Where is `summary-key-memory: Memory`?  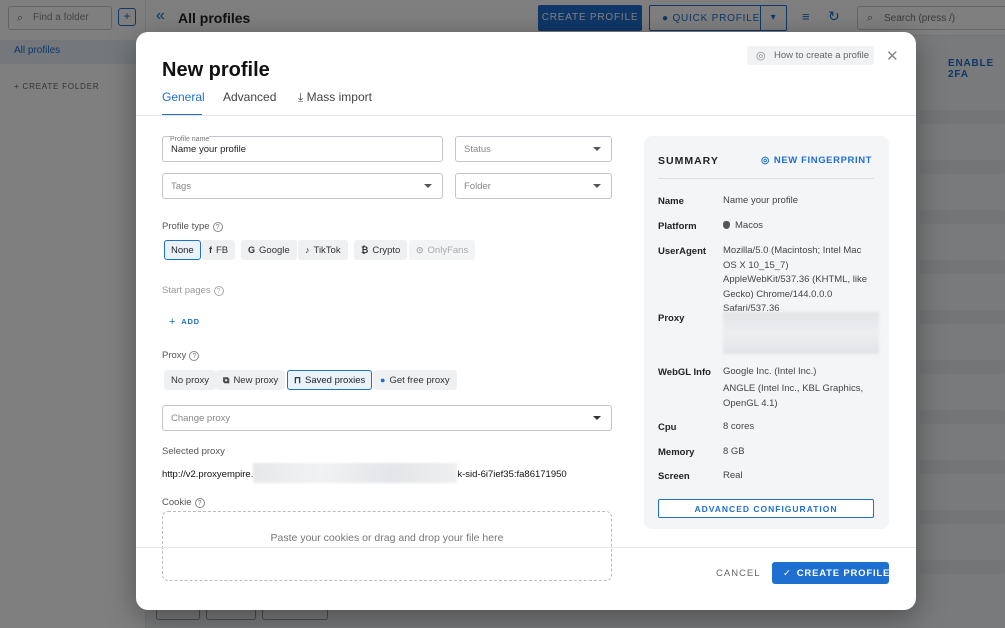 summary-key-memory: Memory is located at coordinates (676, 452).